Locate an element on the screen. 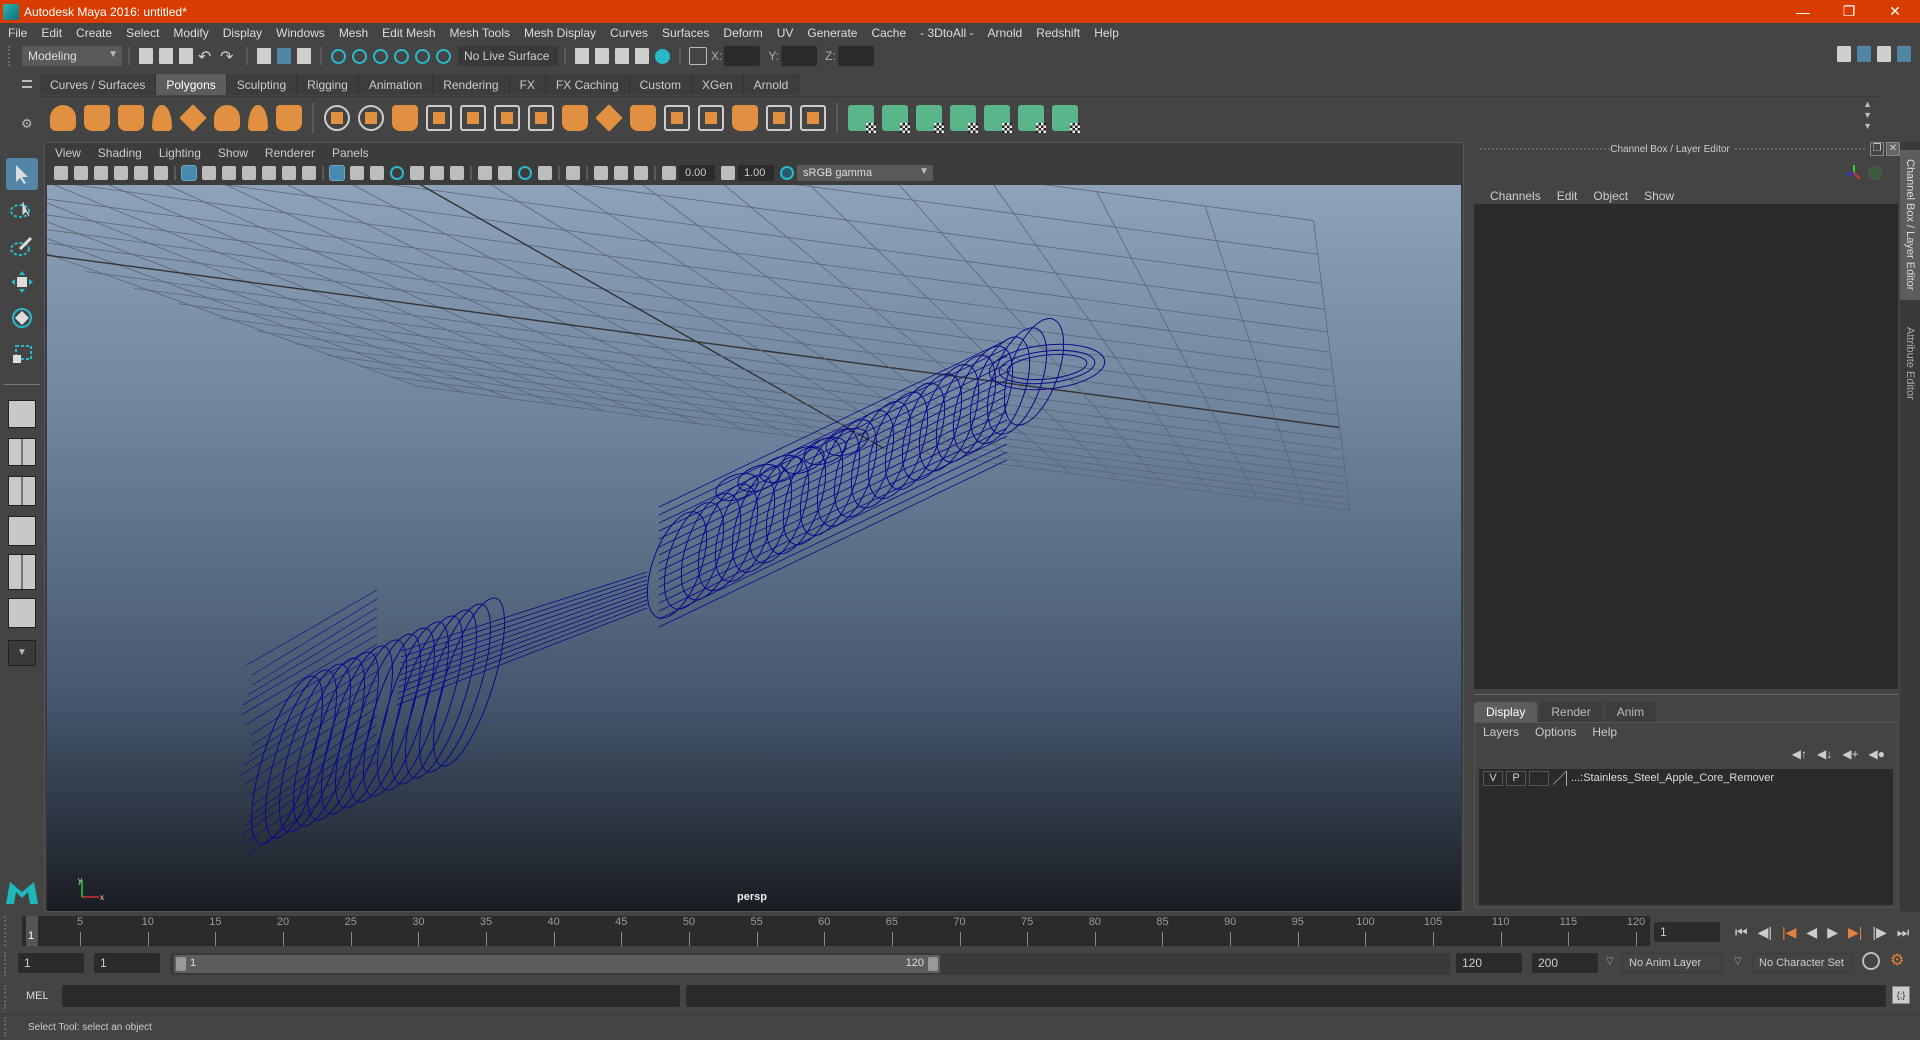 This screenshot has height=1040, width=1920. select-hierarchy-icon is located at coordinates (264, 56).